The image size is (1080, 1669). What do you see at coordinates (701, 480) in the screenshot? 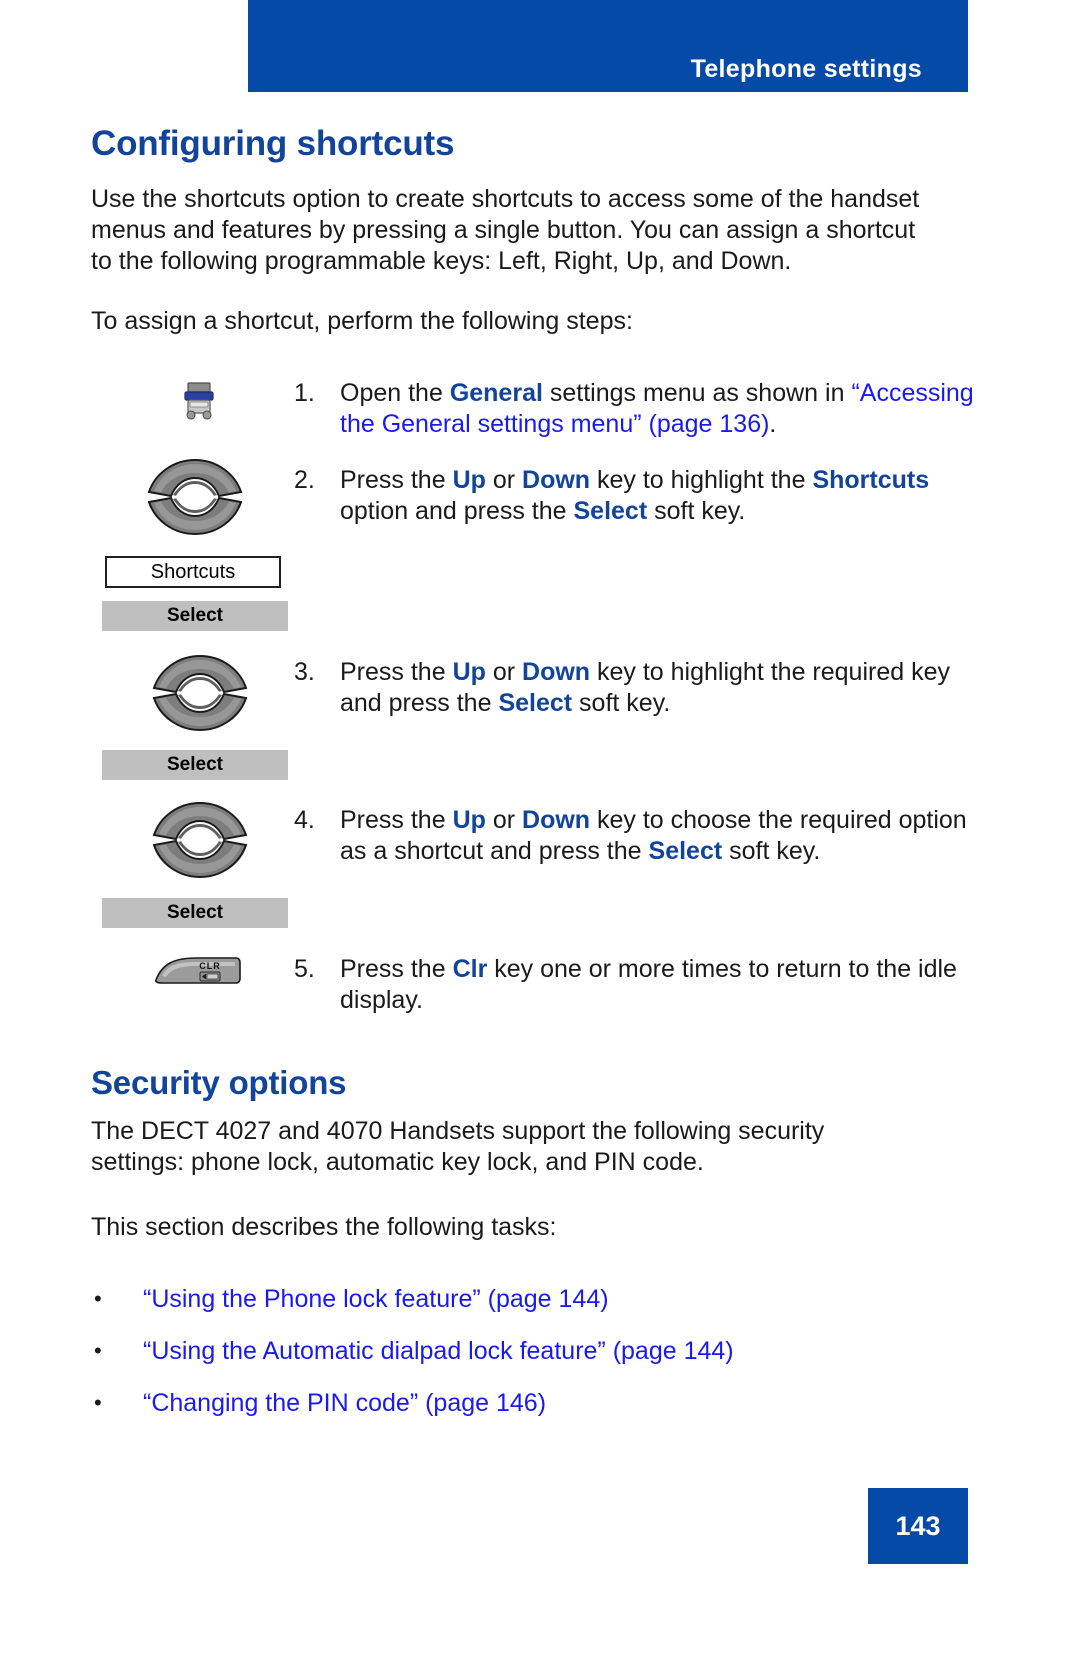
I see `step-2-t3: key to highlight the` at bounding box center [701, 480].